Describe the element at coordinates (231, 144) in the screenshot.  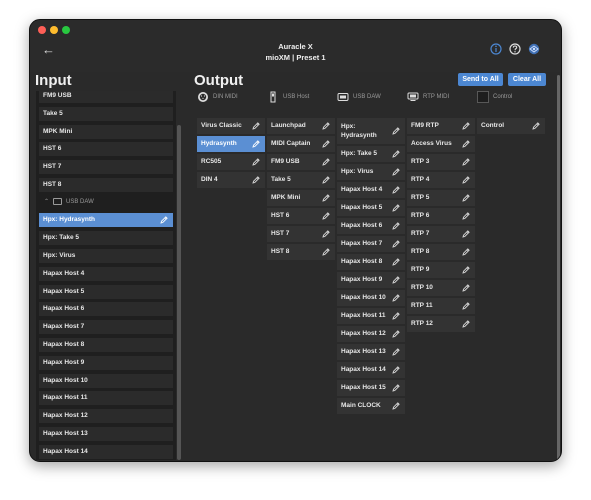
I see `output-item: Hydrasynth` at that location.